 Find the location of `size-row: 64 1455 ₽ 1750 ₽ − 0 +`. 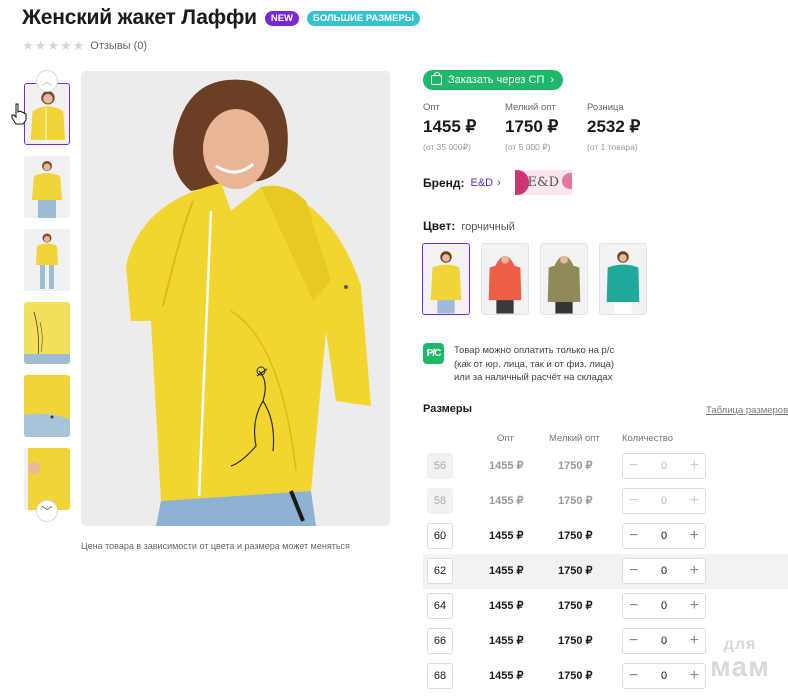

size-row: 64 1455 ₽ 1750 ₽ − 0 + is located at coordinates (605, 606).